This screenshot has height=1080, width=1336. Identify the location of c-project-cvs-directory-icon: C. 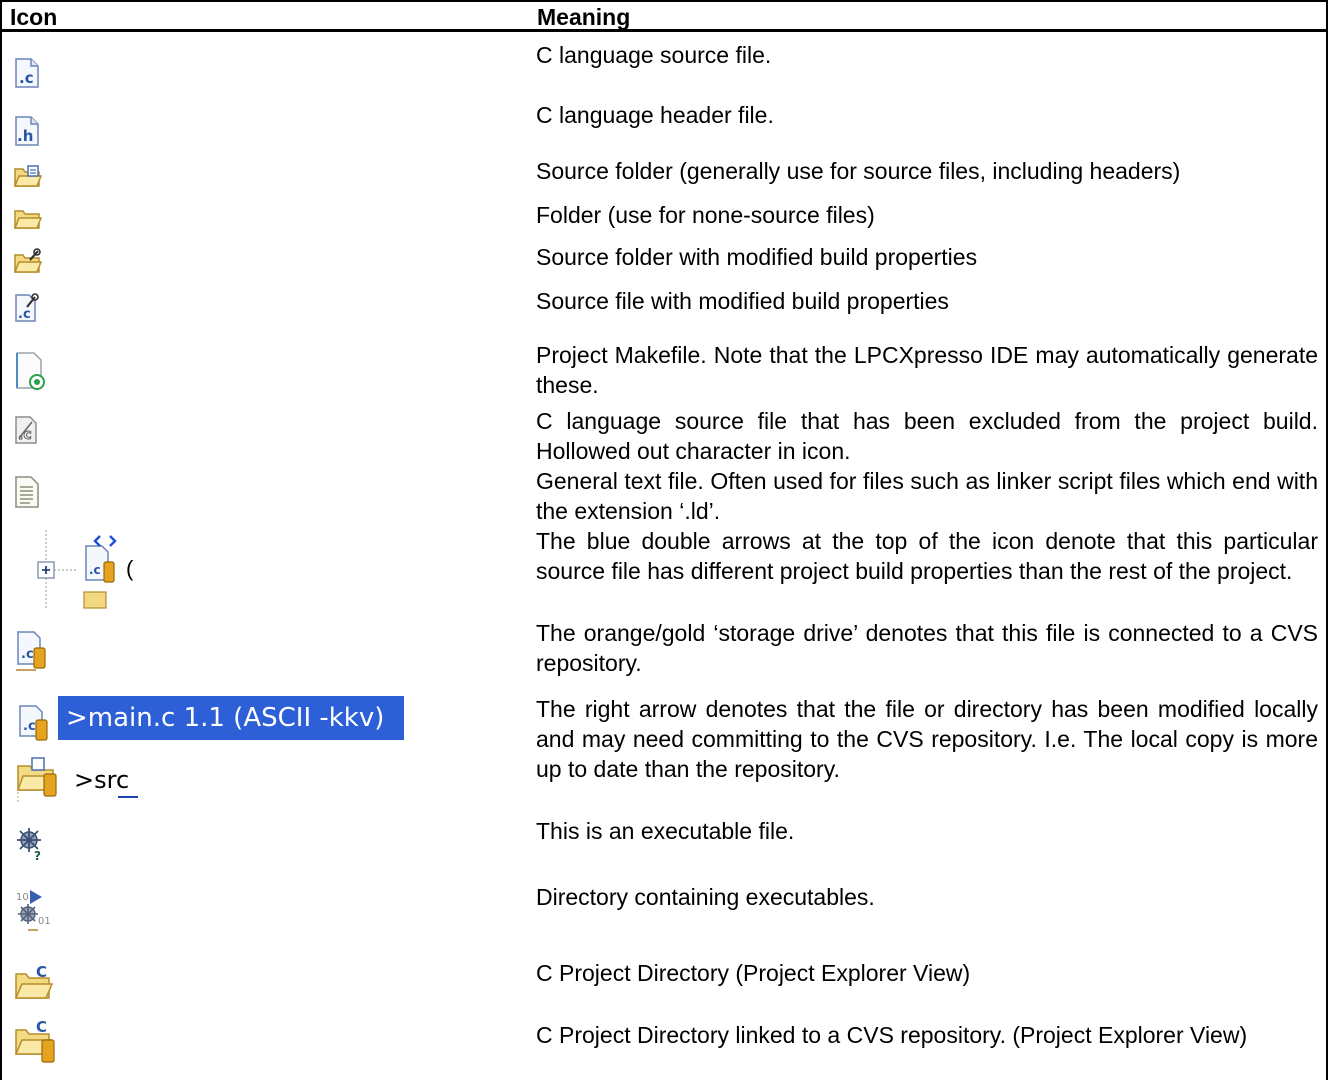
(36, 1040).